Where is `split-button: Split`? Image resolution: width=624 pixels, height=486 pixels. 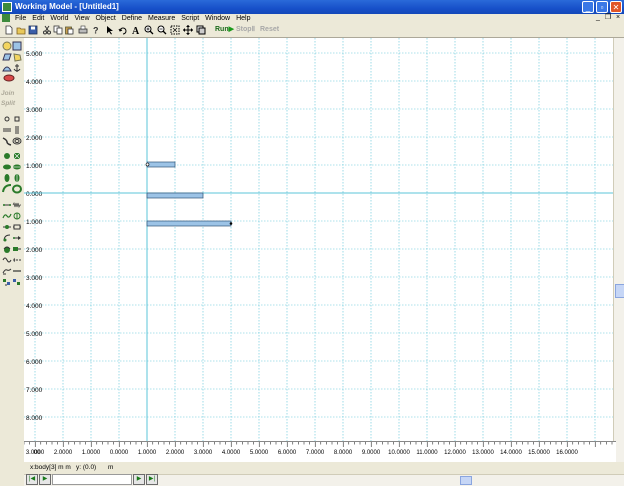 split-button: Split is located at coordinates (12, 103).